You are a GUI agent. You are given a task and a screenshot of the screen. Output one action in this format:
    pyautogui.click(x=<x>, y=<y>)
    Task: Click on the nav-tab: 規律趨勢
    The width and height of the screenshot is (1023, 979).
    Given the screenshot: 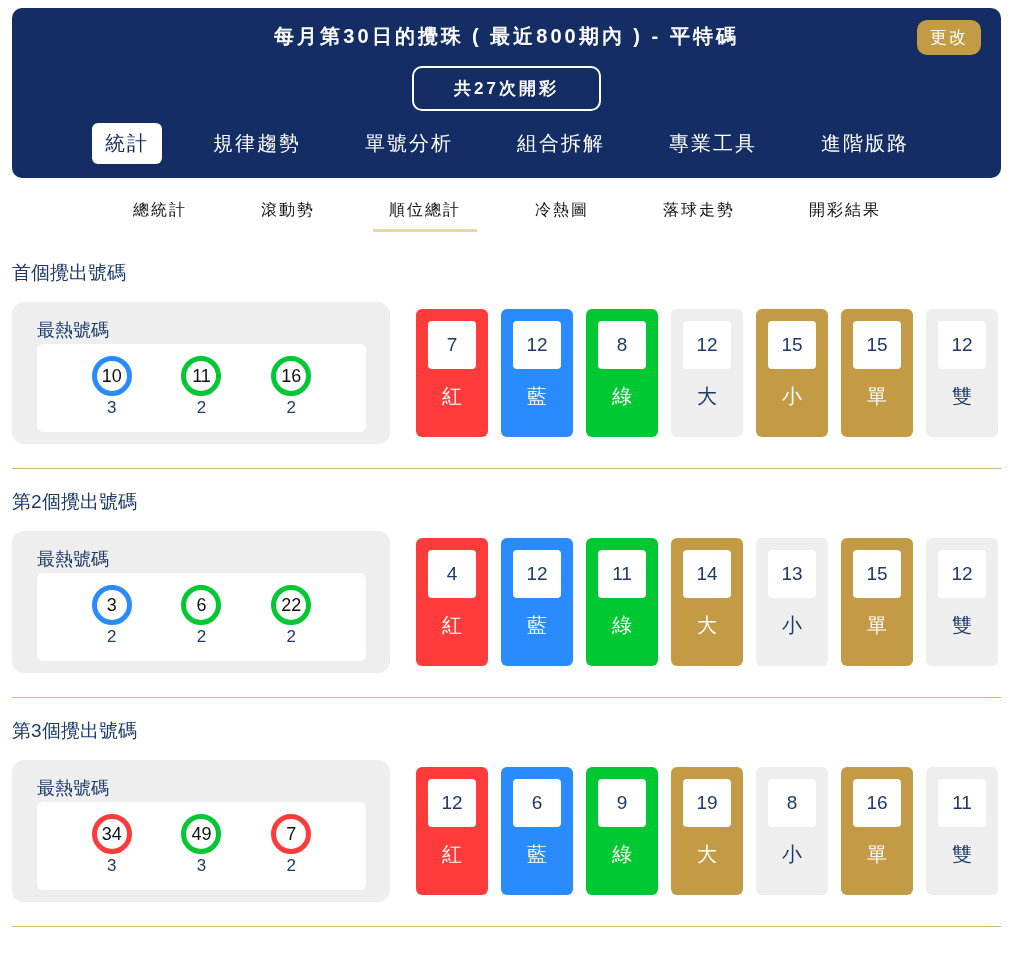 What is the action you would take?
    pyautogui.click(x=256, y=143)
    